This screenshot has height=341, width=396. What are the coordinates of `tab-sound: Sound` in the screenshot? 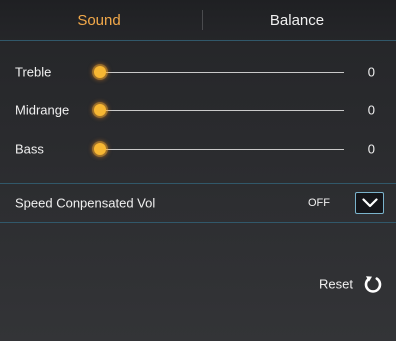 It's located at (99, 20).